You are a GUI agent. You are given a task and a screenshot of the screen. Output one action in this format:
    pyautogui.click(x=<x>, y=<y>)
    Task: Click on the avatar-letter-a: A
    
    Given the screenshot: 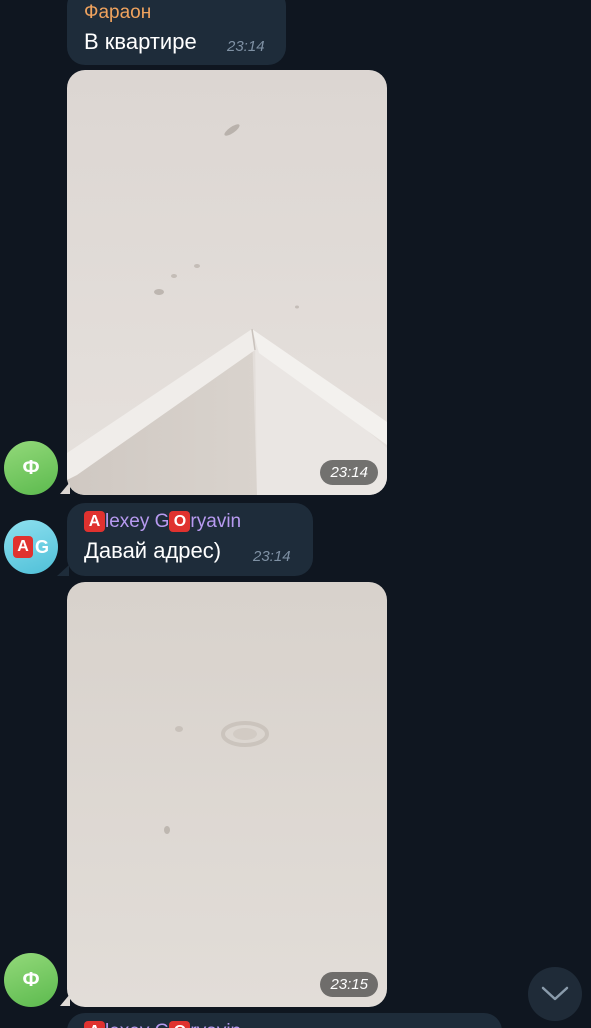 What is the action you would take?
    pyautogui.click(x=22, y=547)
    